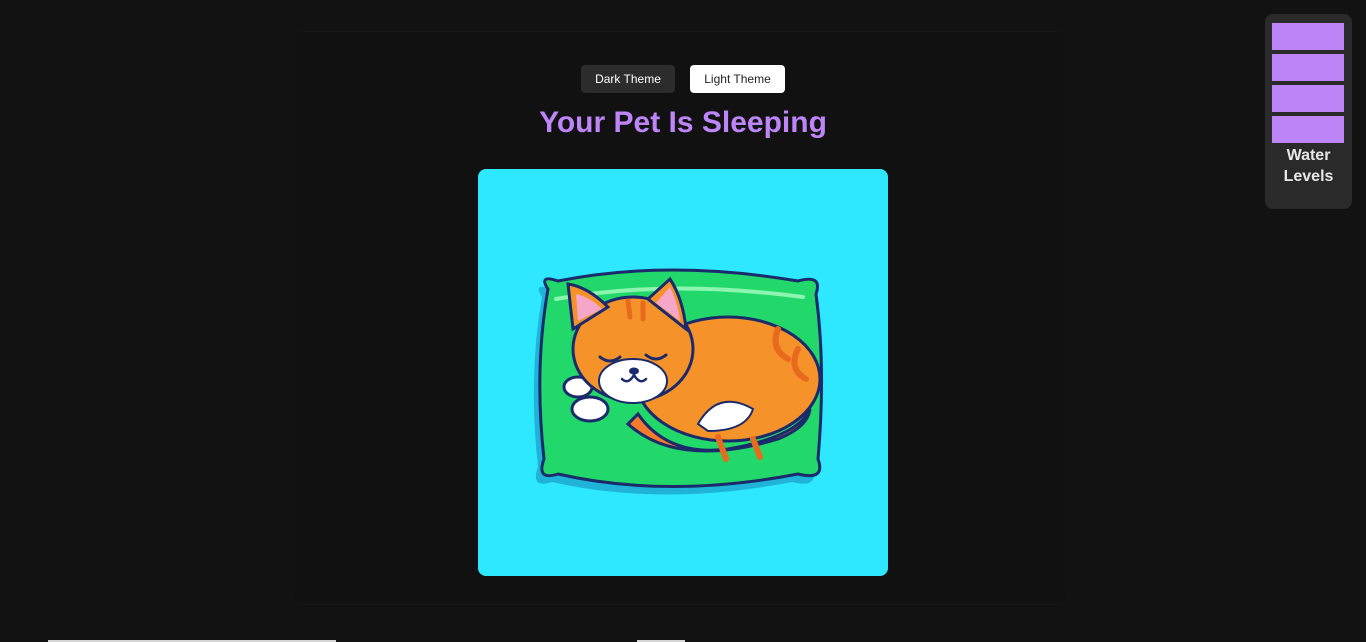 The height and width of the screenshot is (642, 1366). Describe the element at coordinates (1308, 176) in the screenshot. I see `water-label-line2: Levels` at that location.